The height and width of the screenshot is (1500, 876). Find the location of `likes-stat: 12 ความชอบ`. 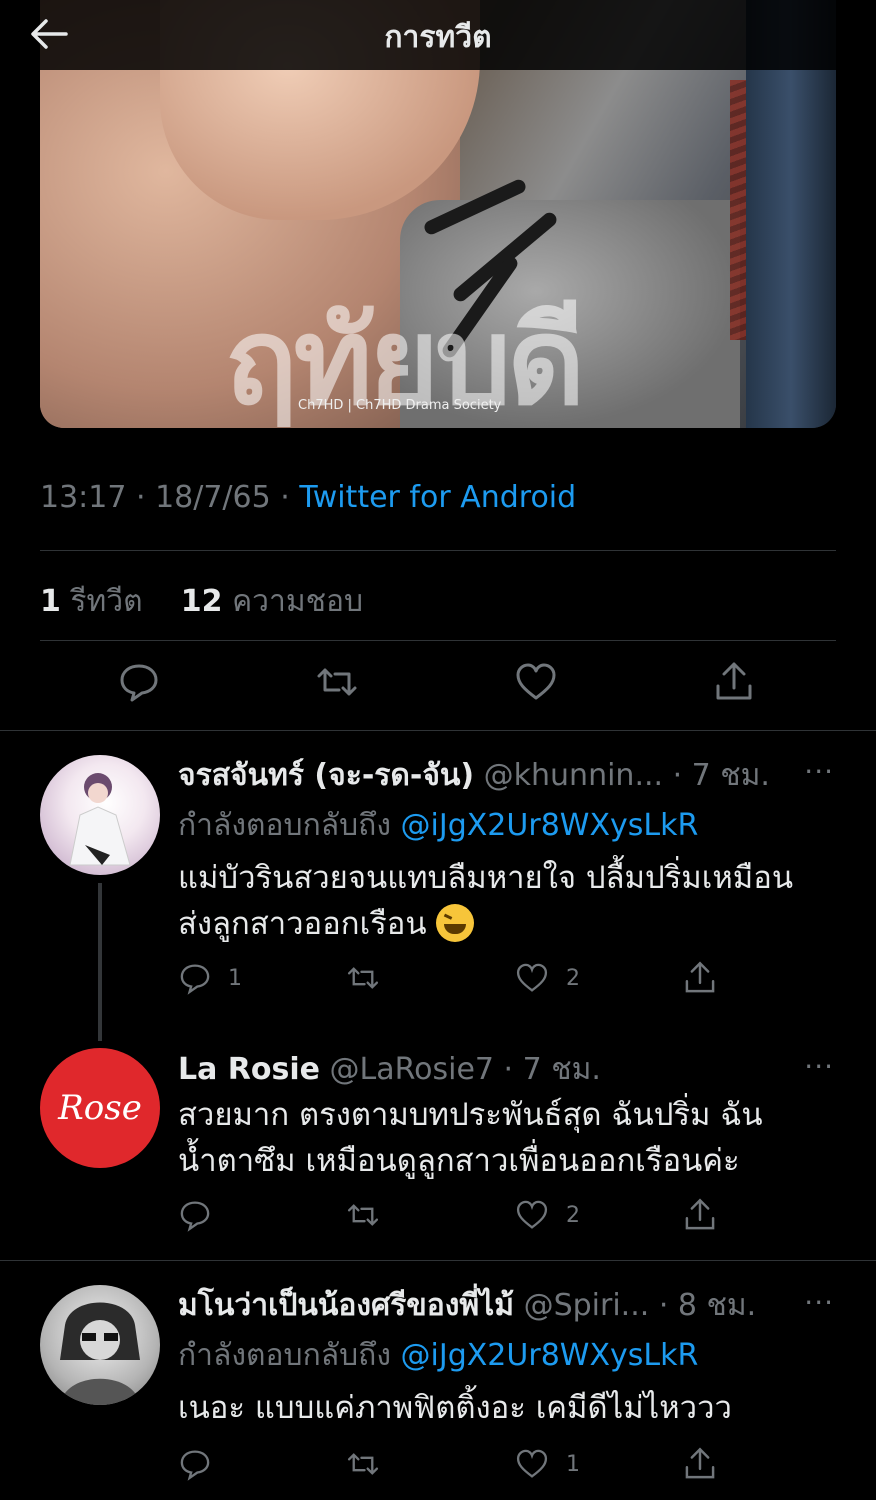

likes-stat: 12 ความชอบ is located at coordinates (272, 601).